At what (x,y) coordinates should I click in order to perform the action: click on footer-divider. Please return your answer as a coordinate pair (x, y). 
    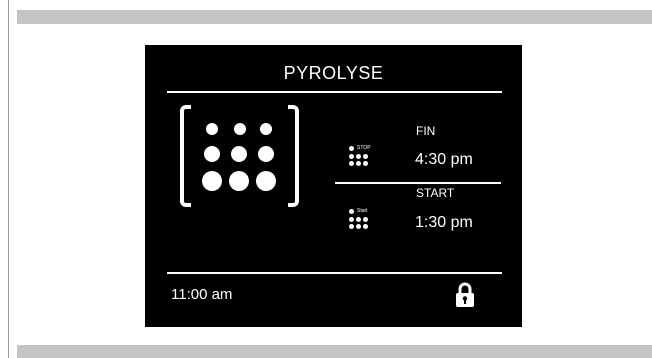
    Looking at the image, I should click on (334, 273).